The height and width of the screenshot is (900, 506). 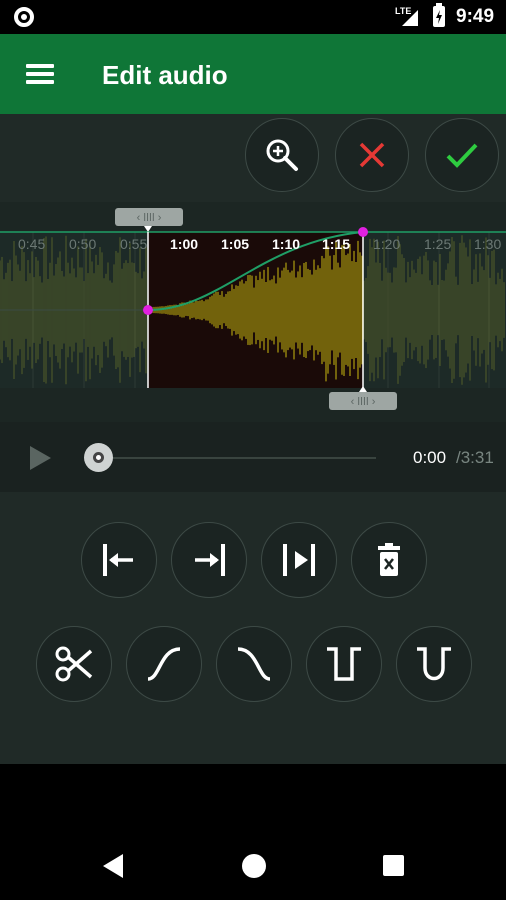 I want to click on volume-dip-button, so click(x=434, y=664).